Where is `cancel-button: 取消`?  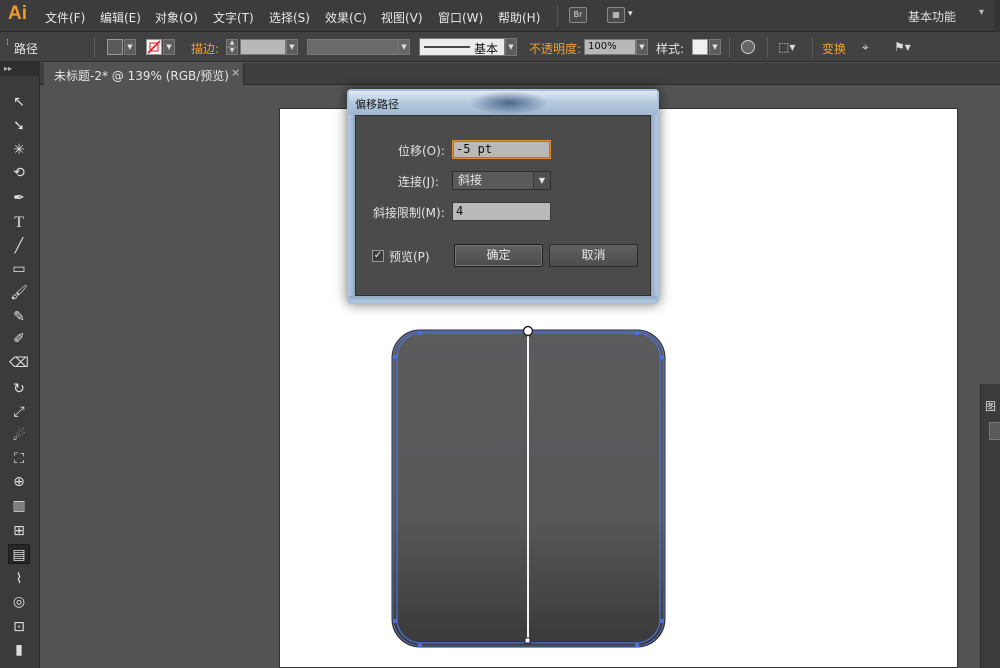 cancel-button: 取消 is located at coordinates (593, 255).